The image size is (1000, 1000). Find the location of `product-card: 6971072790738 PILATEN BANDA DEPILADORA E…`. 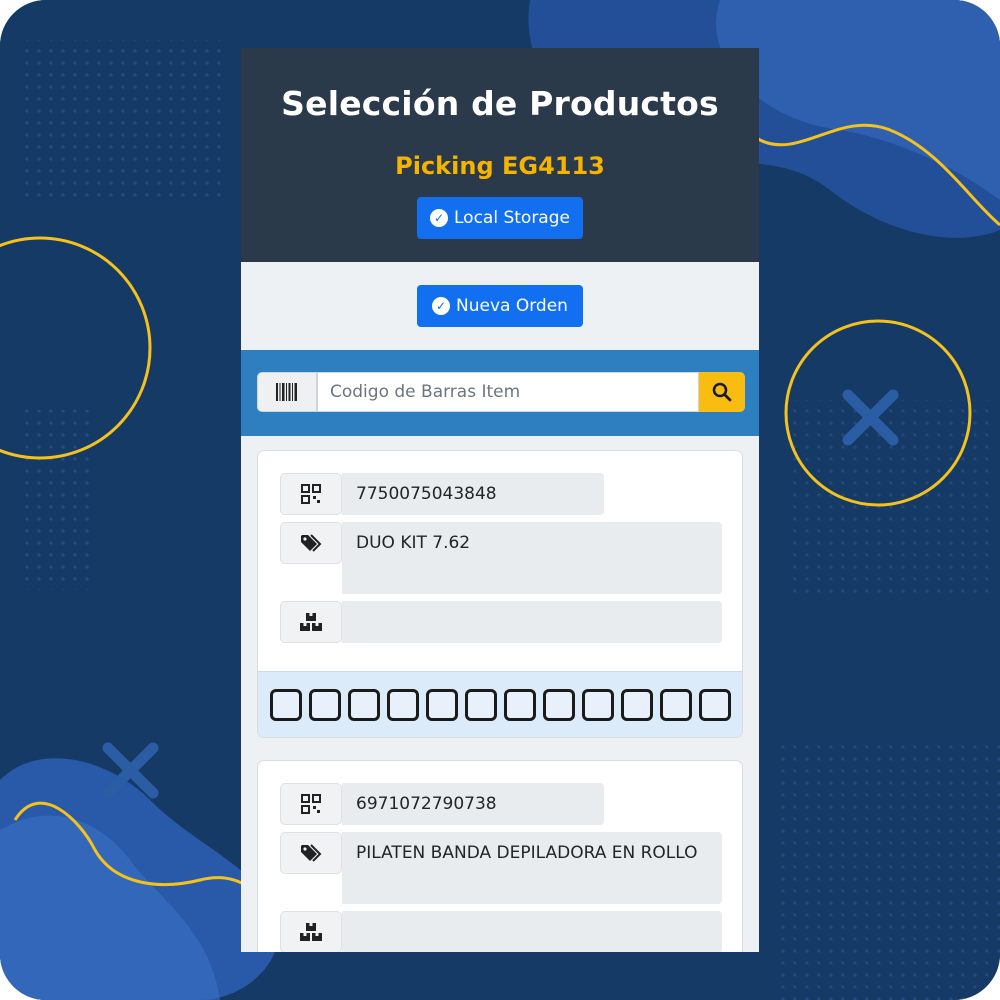

product-card: 6971072790738 PILATEN BANDA DEPILADORA E… is located at coordinates (500, 856).